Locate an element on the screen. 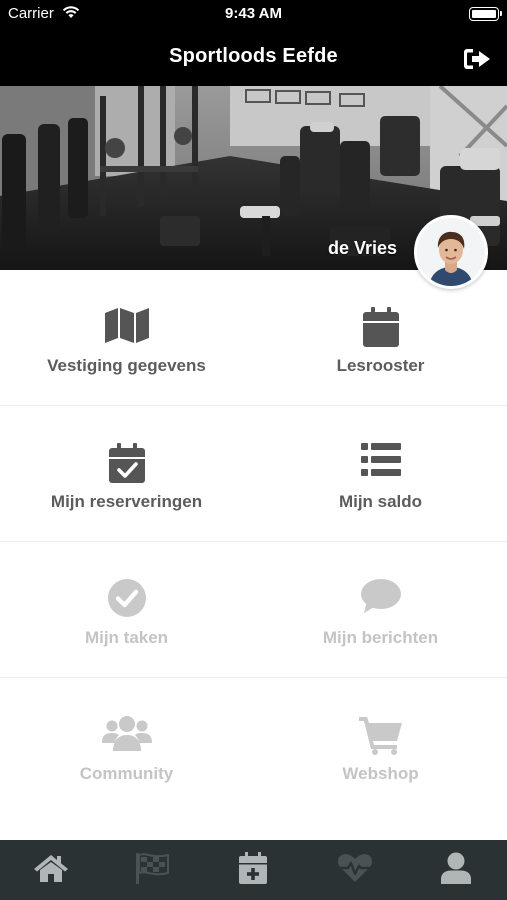 This screenshot has height=900, width=507. navigation-bar: Sportloods Eefde is located at coordinates (253, 57).